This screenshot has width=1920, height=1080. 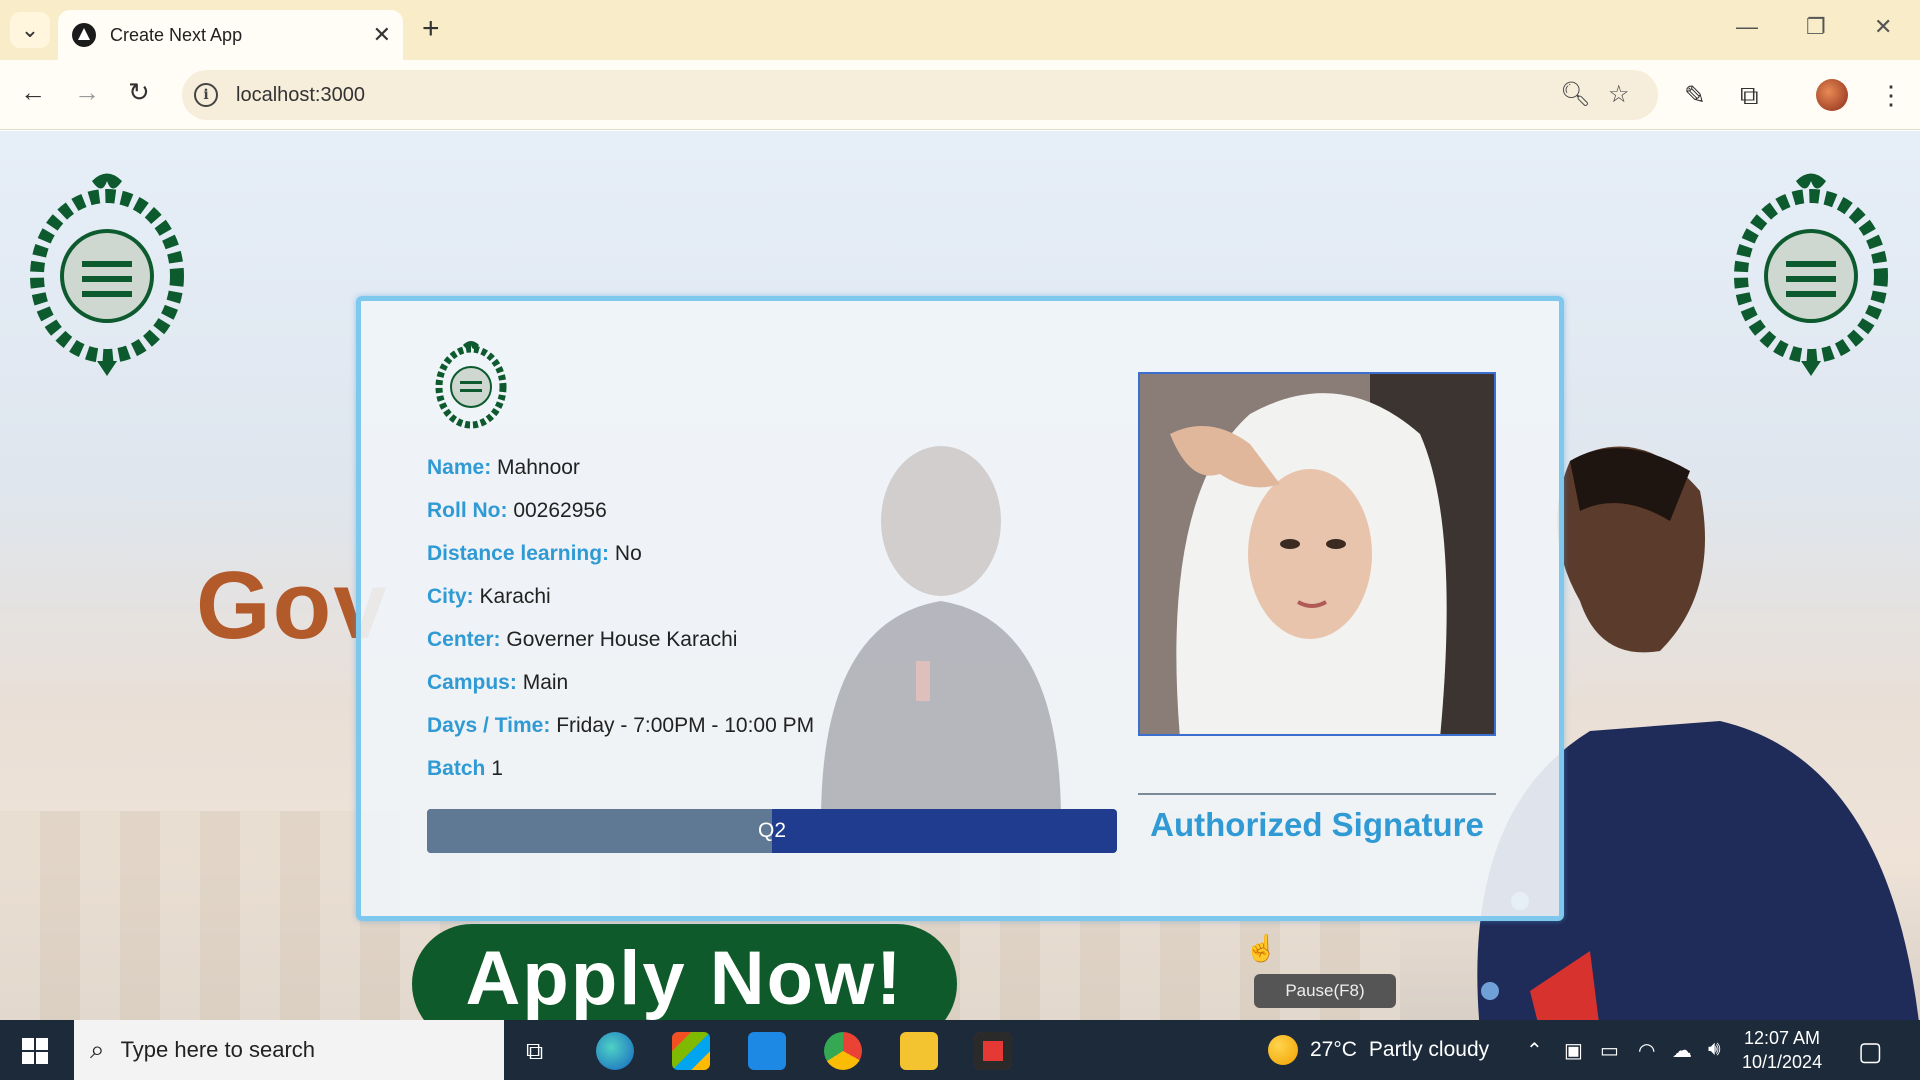 What do you see at coordinates (919, 1051) in the screenshot?
I see `file-explorer-icon` at bounding box center [919, 1051].